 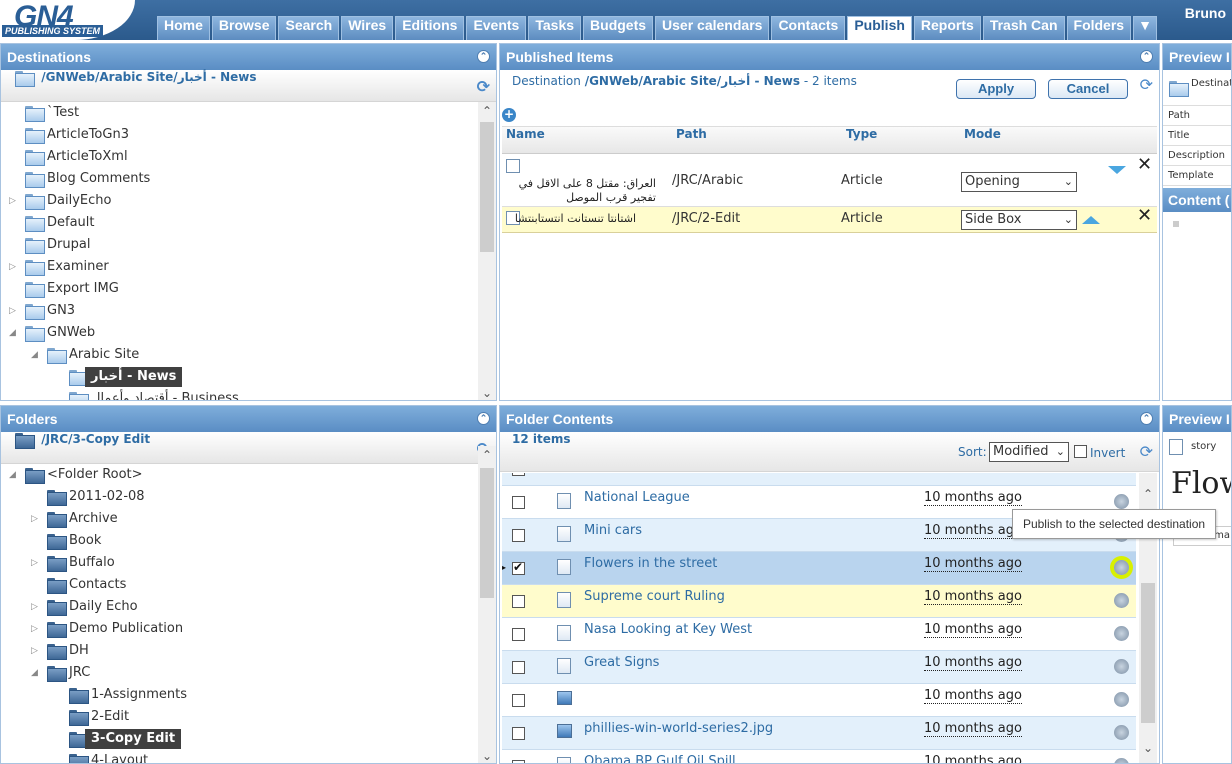 I want to click on tree-item: ▷ Examiner, so click(x=239, y=267).